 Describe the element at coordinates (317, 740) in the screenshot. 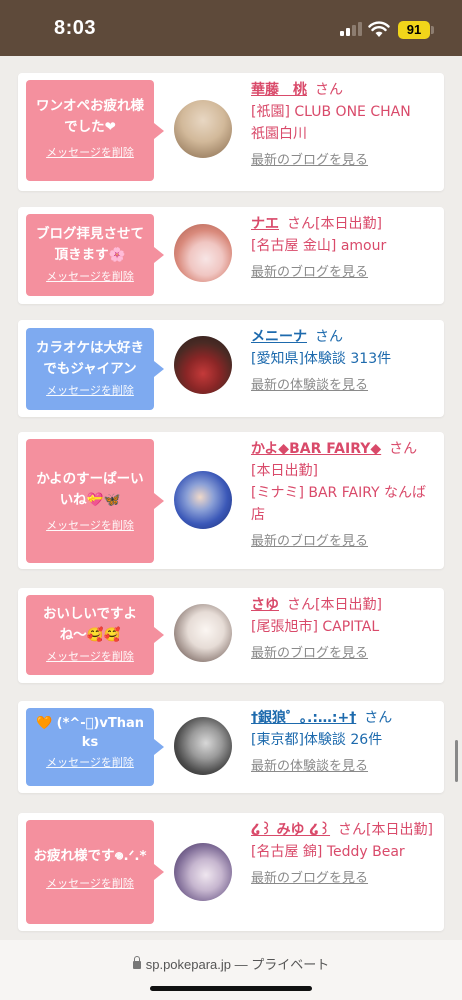

I see `review-count: [東京都]体験談 26件` at that location.